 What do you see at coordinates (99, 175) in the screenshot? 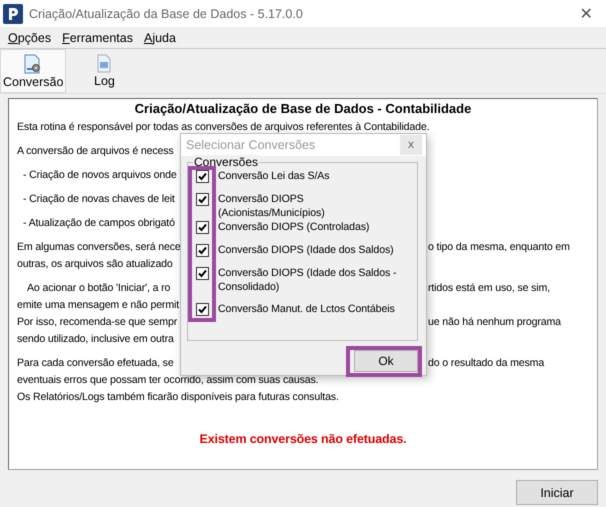
I see `description-text: - Criação de novos arquivos onde` at bounding box center [99, 175].